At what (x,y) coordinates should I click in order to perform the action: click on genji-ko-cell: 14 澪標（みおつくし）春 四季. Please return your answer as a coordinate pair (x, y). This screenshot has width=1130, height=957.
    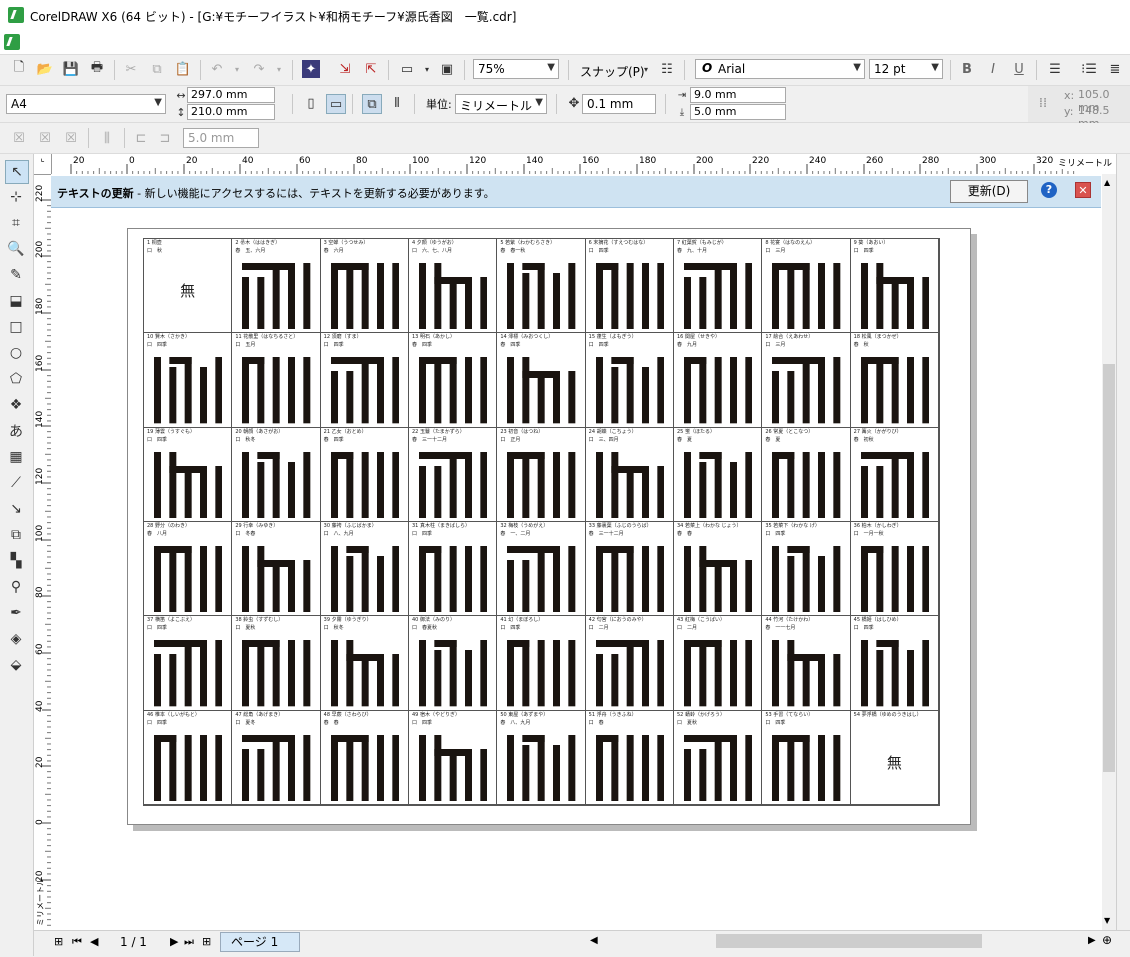
    Looking at the image, I should click on (541, 380).